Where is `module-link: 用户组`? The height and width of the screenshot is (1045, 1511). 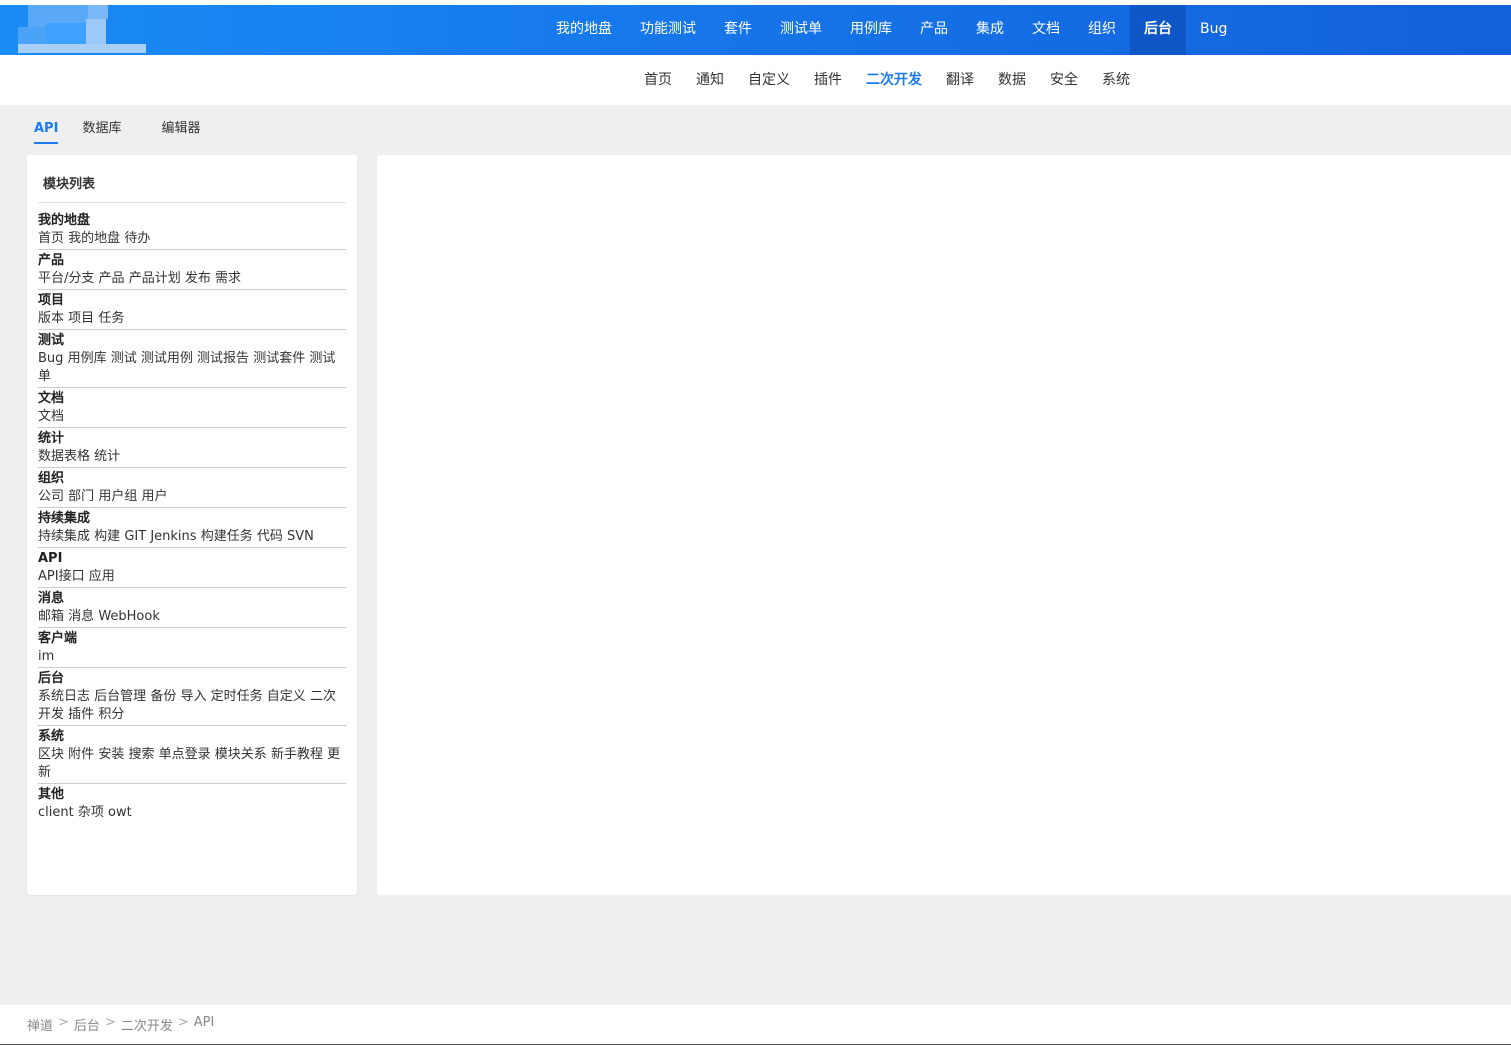 module-link: 用户组 is located at coordinates (117, 496).